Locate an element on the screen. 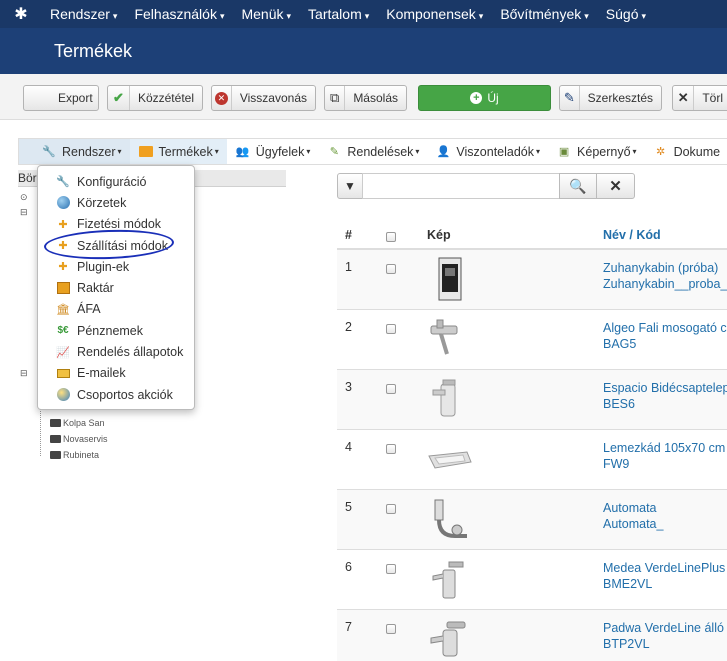 This screenshot has width=727, height=661. product-name-link: Medea VerdeLinePlus M BME2VL is located at coordinates (665, 576).